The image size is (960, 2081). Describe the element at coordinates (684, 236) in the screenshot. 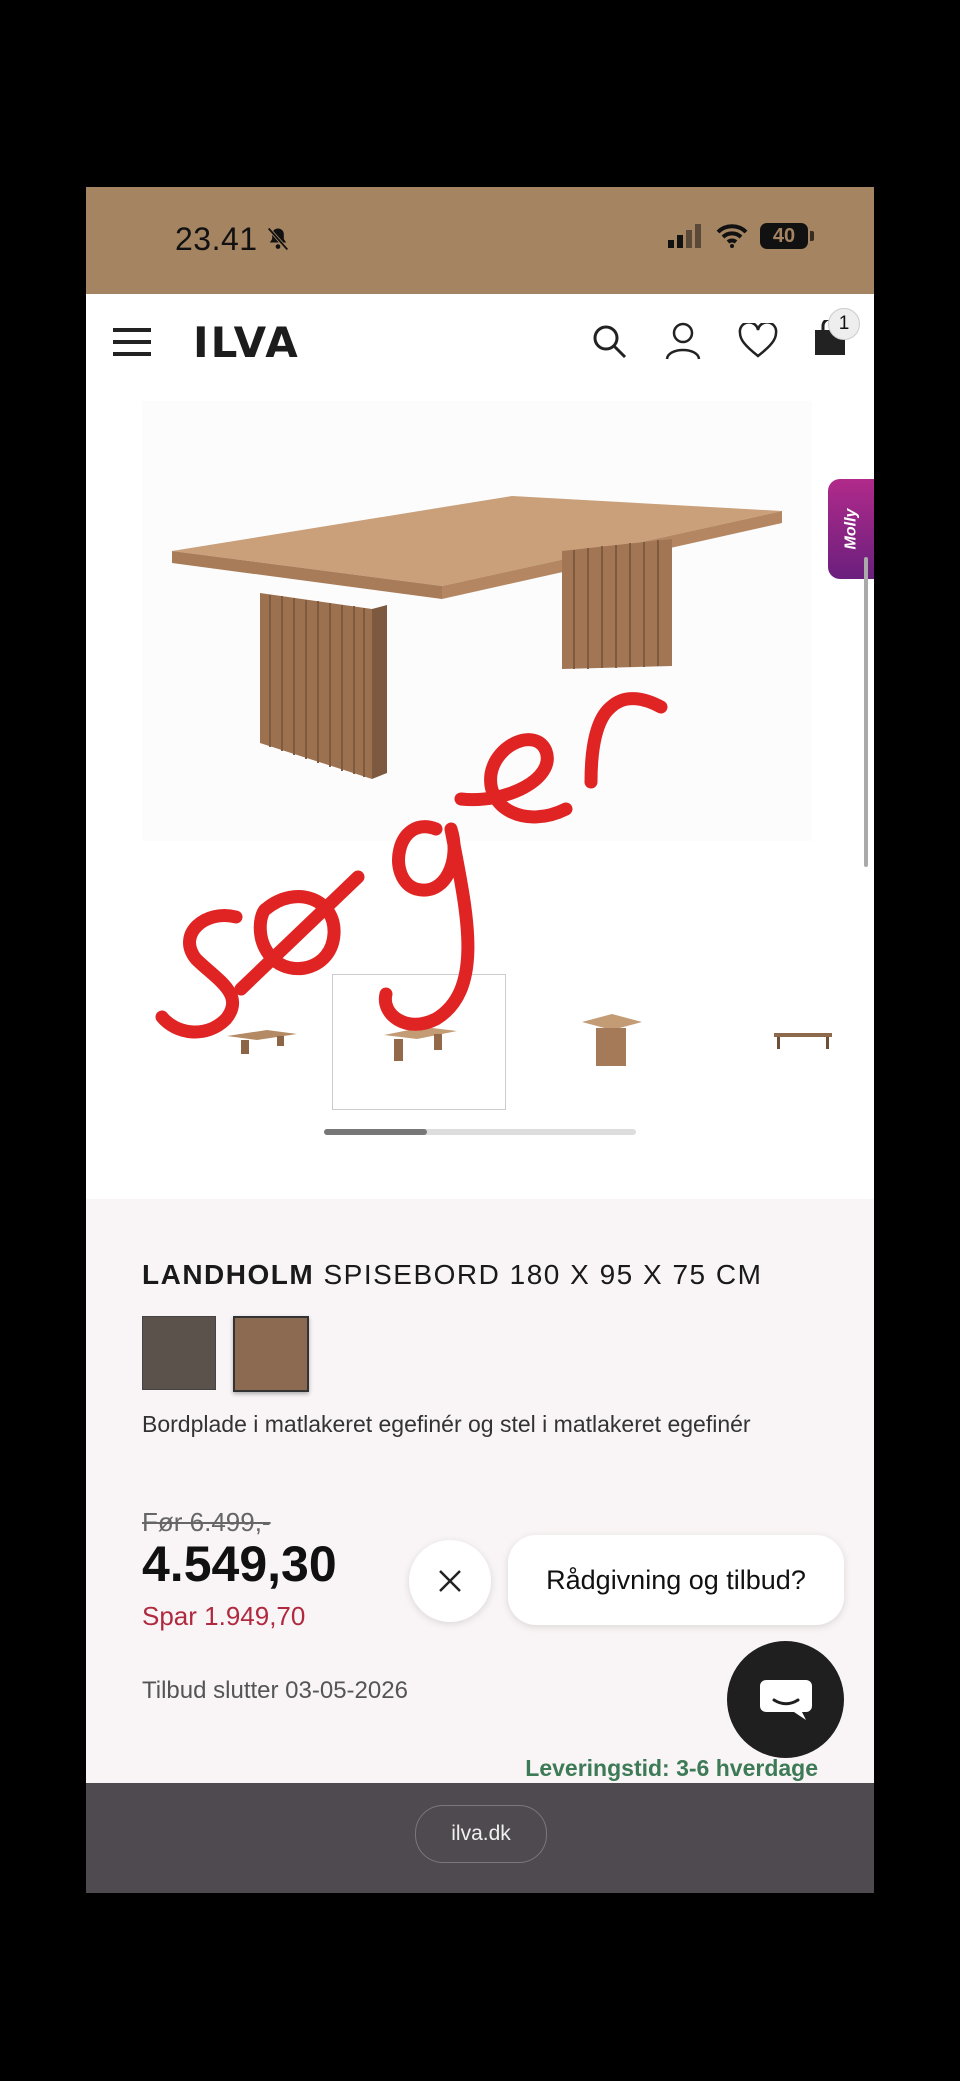

I see `signal-icon` at that location.